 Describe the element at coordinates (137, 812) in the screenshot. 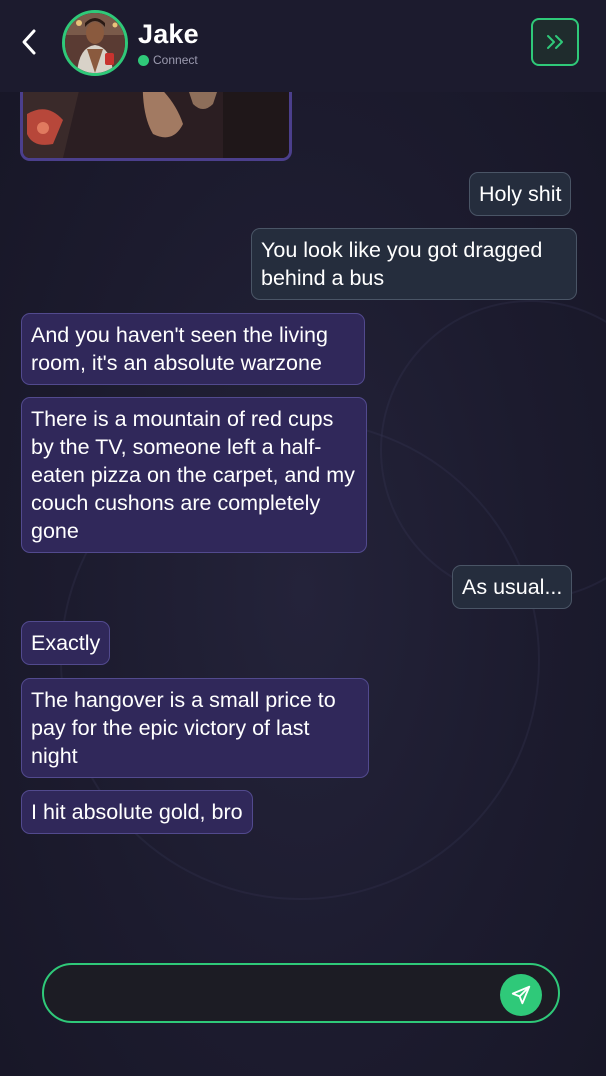

I see `incoming-message: I hit absolute gold, bro` at that location.